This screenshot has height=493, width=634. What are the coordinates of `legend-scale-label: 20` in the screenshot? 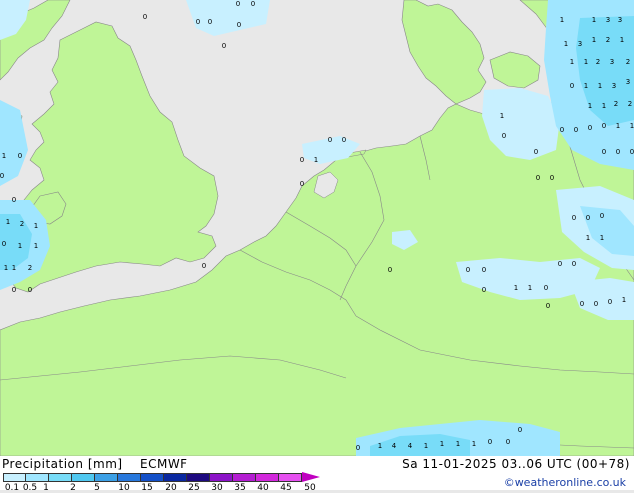 It's located at (171, 488).